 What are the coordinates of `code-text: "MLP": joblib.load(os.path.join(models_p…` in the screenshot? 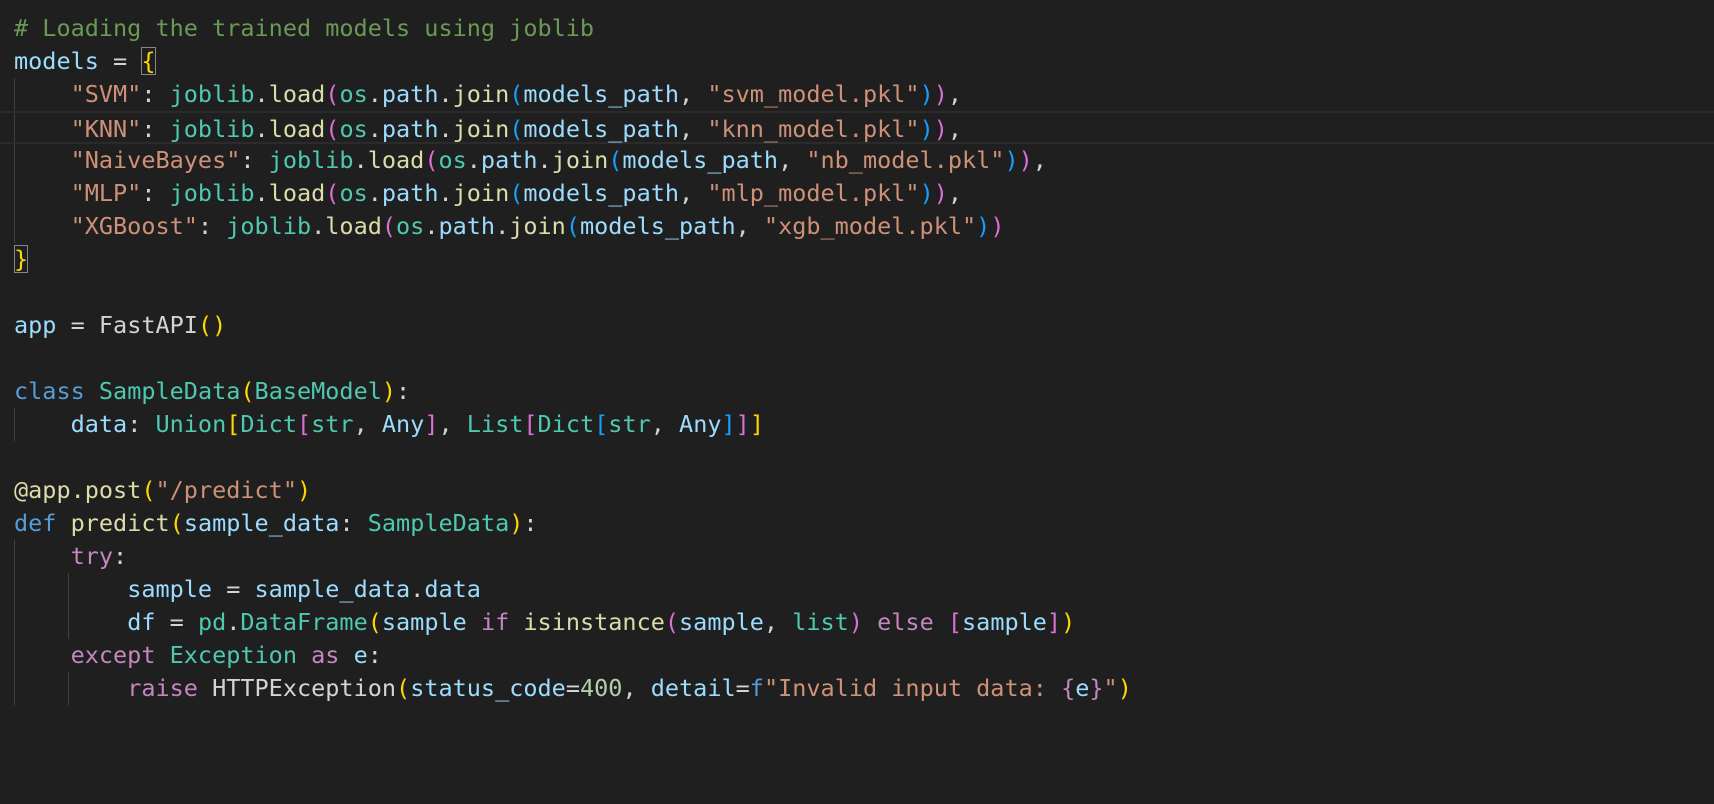 It's located at (488, 193).